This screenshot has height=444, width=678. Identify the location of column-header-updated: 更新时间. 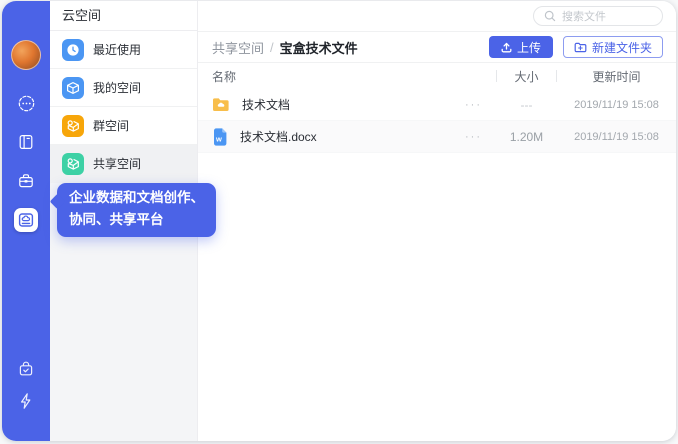
(616, 76).